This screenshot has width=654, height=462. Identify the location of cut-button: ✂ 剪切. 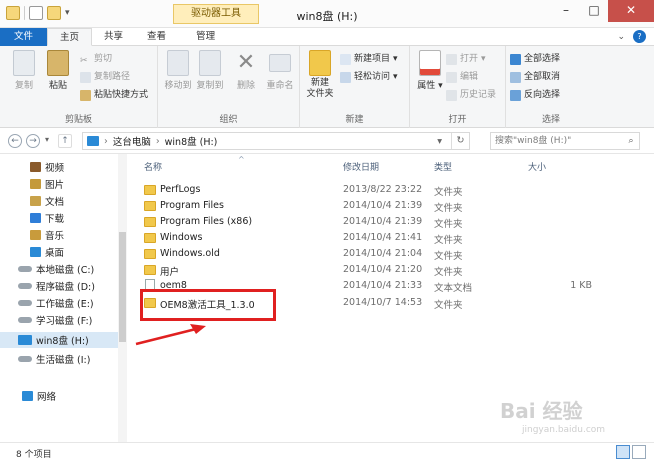
(96, 59).